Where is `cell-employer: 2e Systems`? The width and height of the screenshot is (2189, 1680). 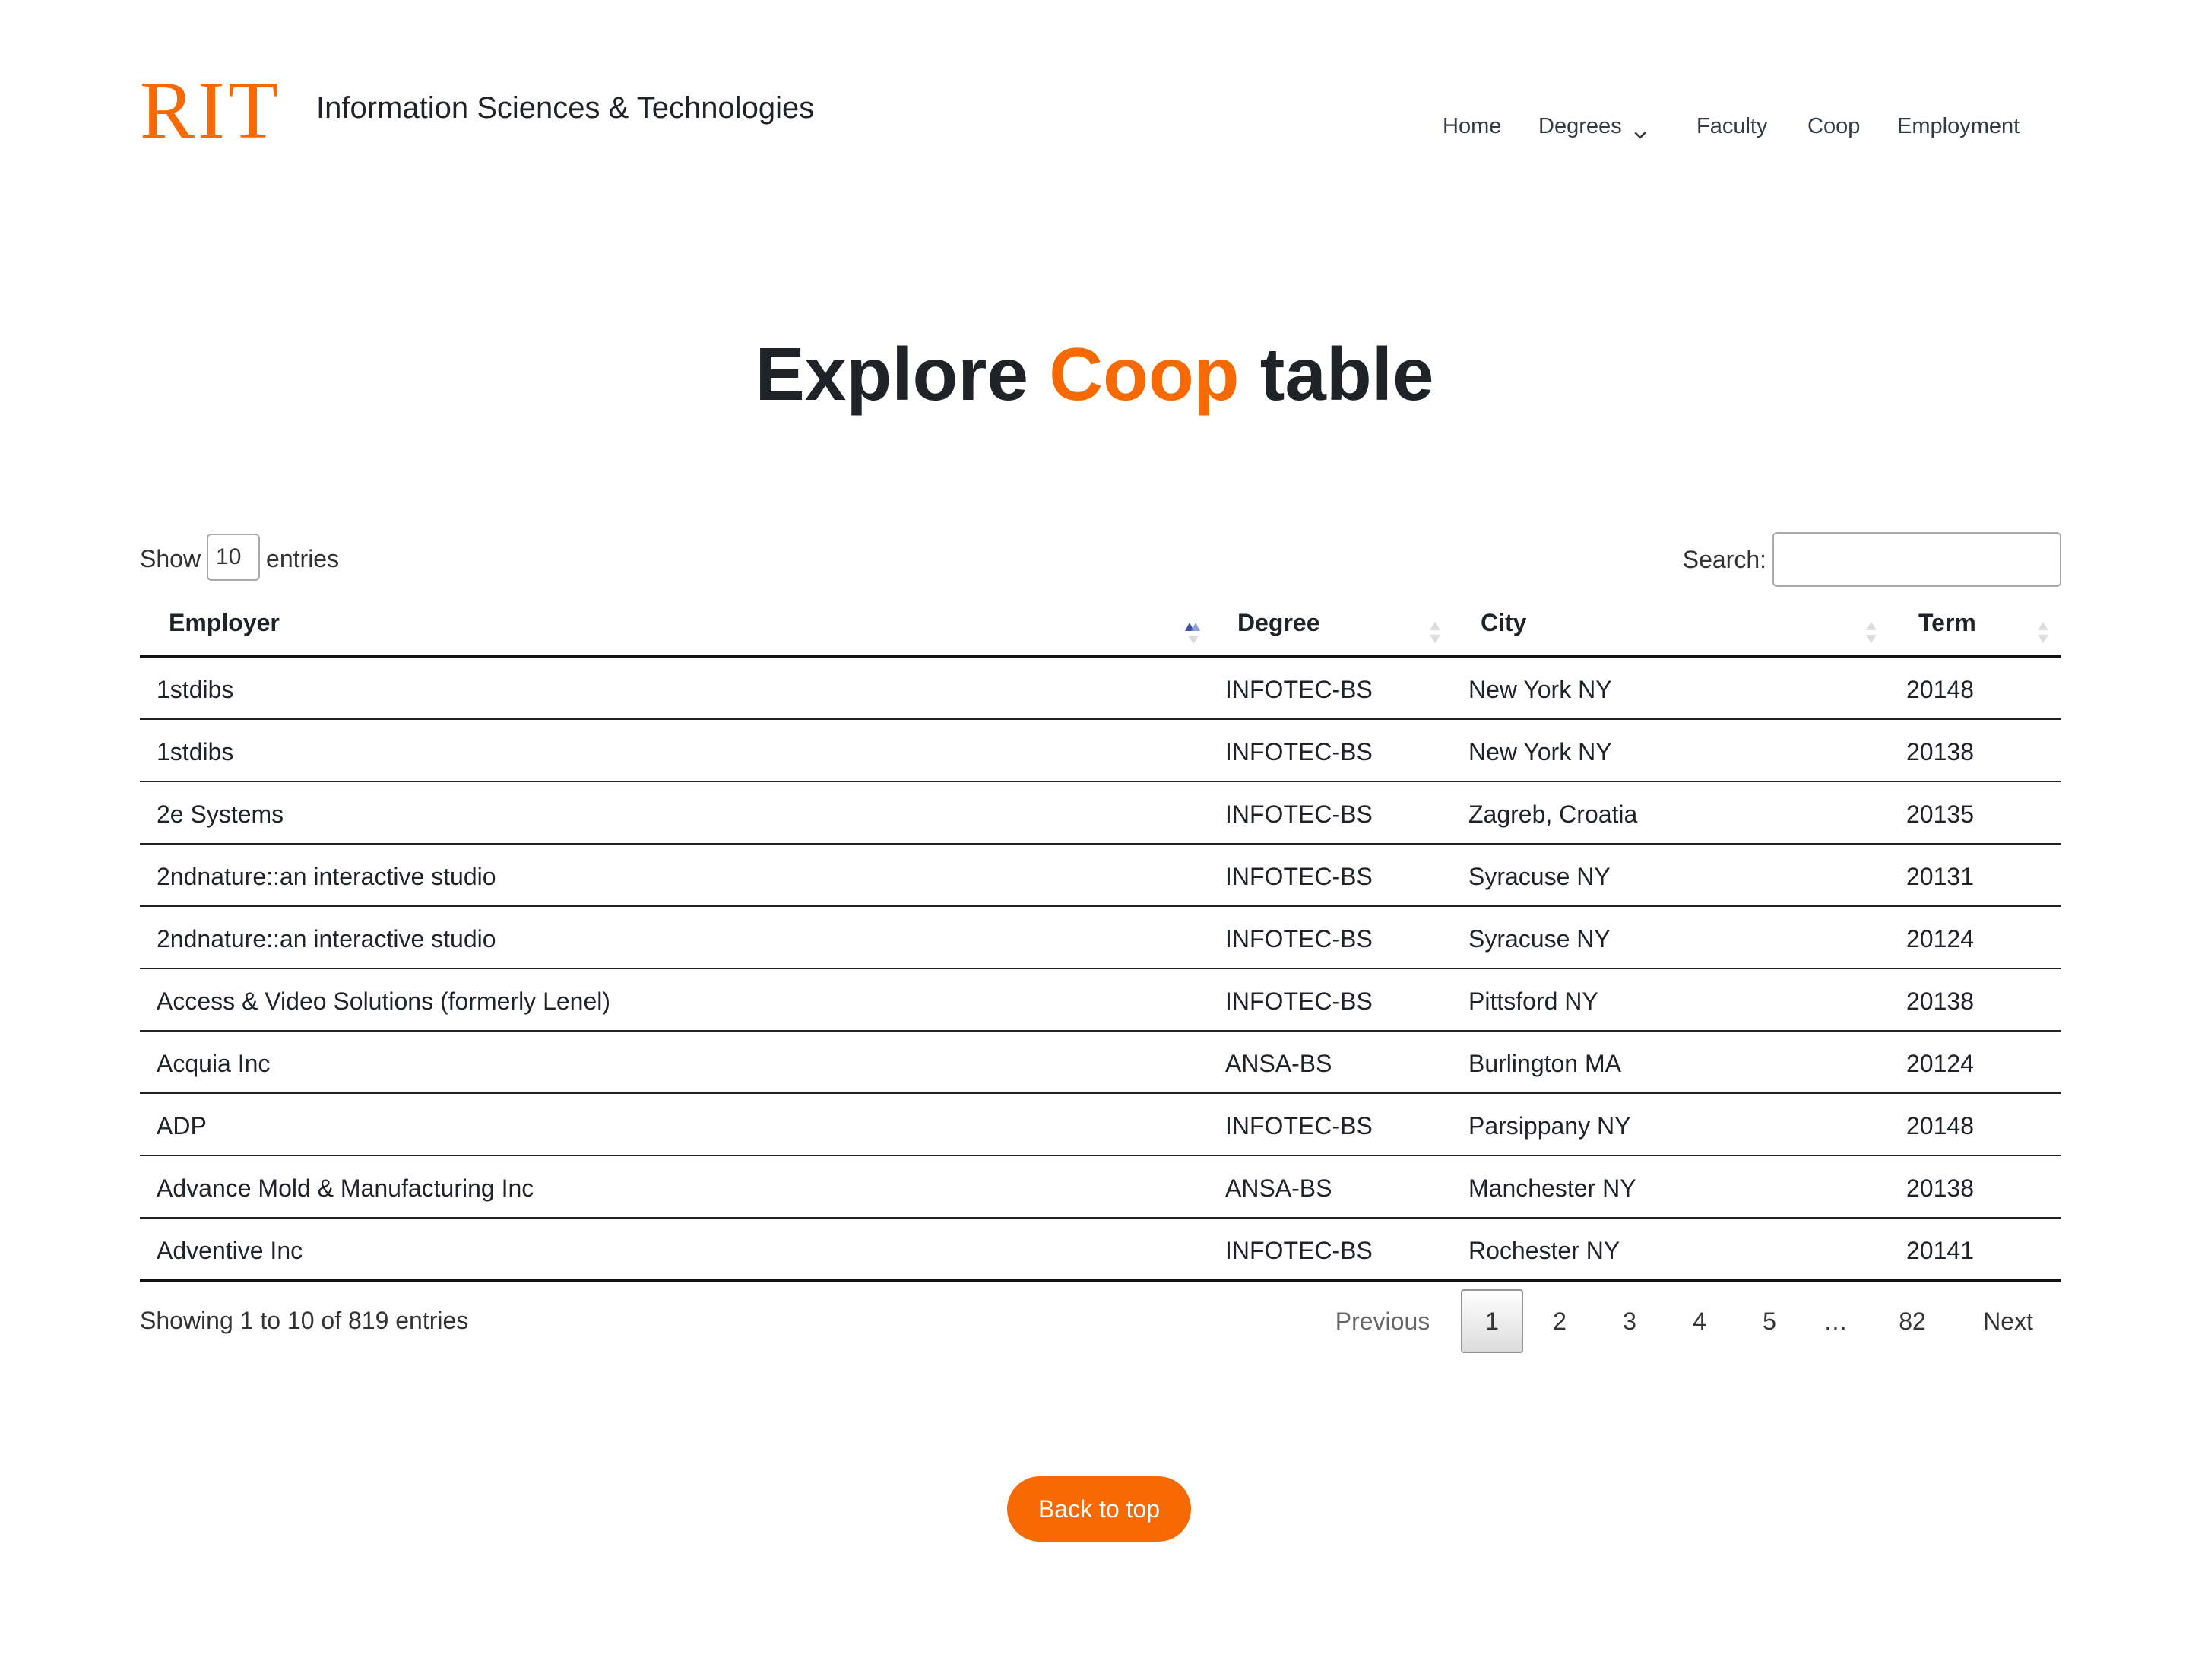
cell-employer: 2e Systems is located at coordinates (220, 814).